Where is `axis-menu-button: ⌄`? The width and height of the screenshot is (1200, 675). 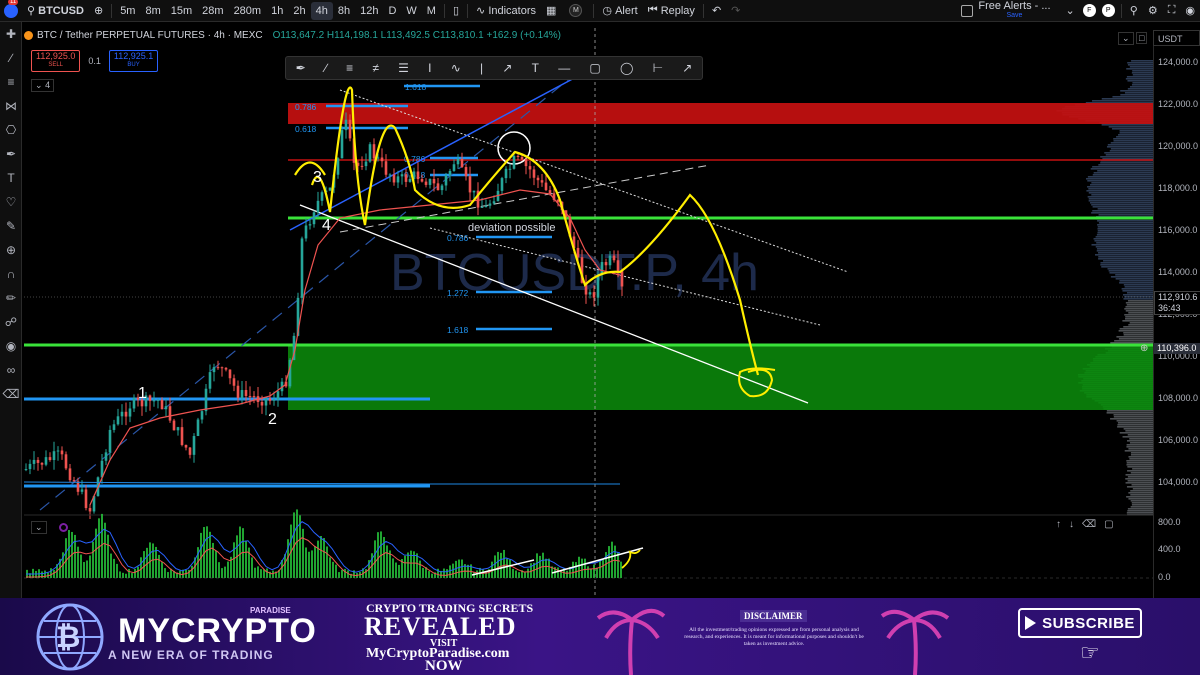 axis-menu-button: ⌄ is located at coordinates (1126, 38).